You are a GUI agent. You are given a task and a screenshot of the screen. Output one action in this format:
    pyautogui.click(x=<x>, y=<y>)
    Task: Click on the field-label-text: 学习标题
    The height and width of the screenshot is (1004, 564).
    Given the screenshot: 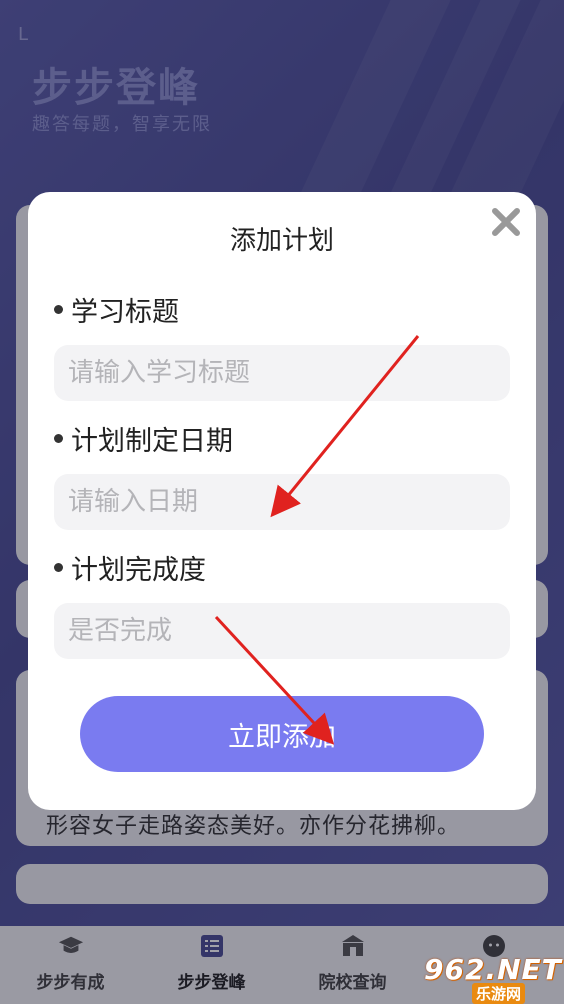 What is the action you would take?
    pyautogui.click(x=125, y=312)
    